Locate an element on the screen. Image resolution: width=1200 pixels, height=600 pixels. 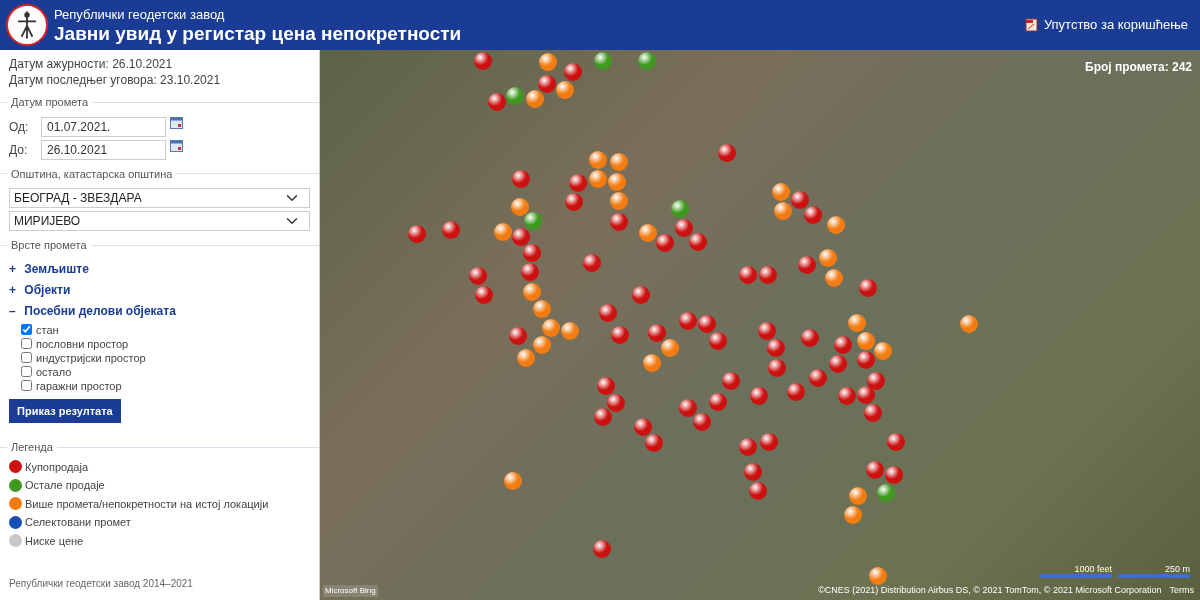
cadastral-municipality-select: МИРИЈЕВО is located at coordinates (159, 221).